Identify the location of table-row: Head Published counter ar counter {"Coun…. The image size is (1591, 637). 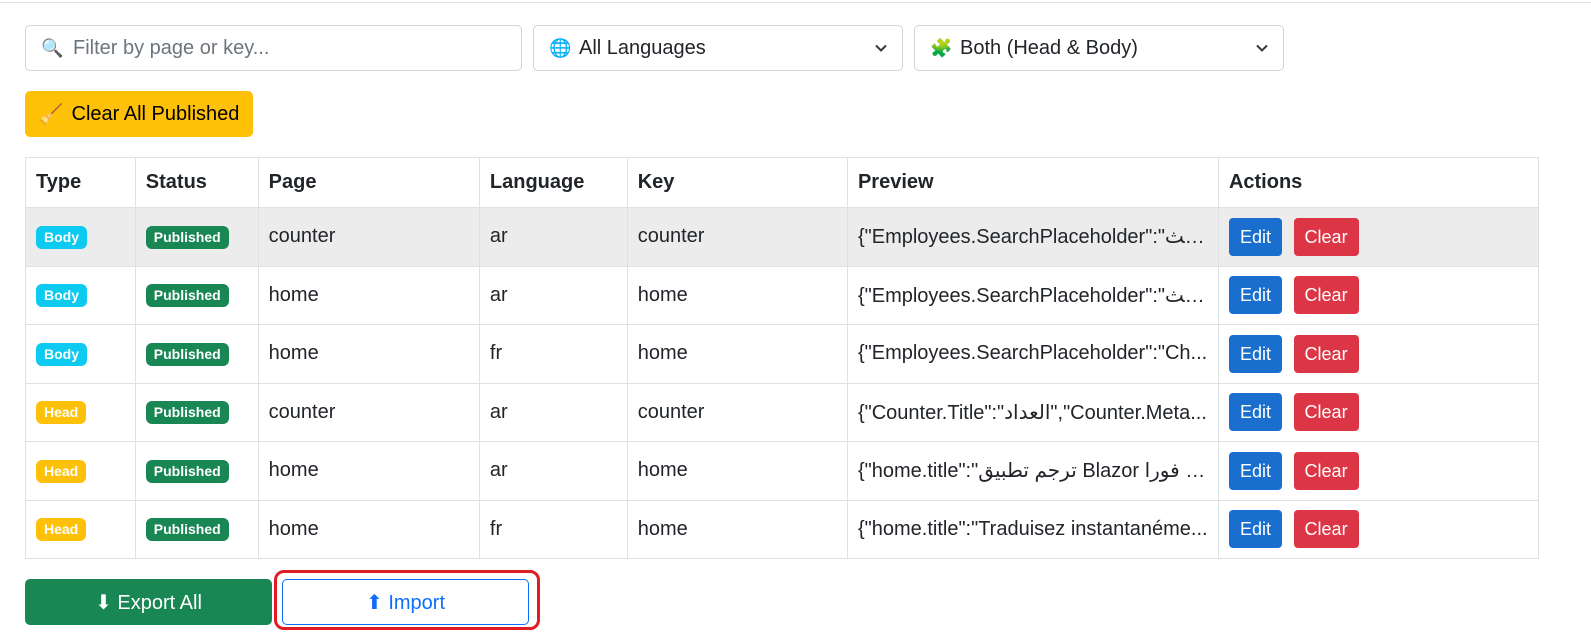
(782, 412).